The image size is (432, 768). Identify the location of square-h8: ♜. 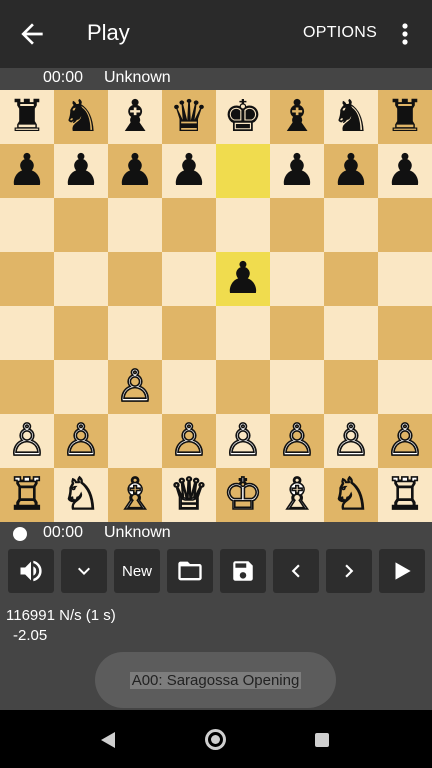
(405, 117).